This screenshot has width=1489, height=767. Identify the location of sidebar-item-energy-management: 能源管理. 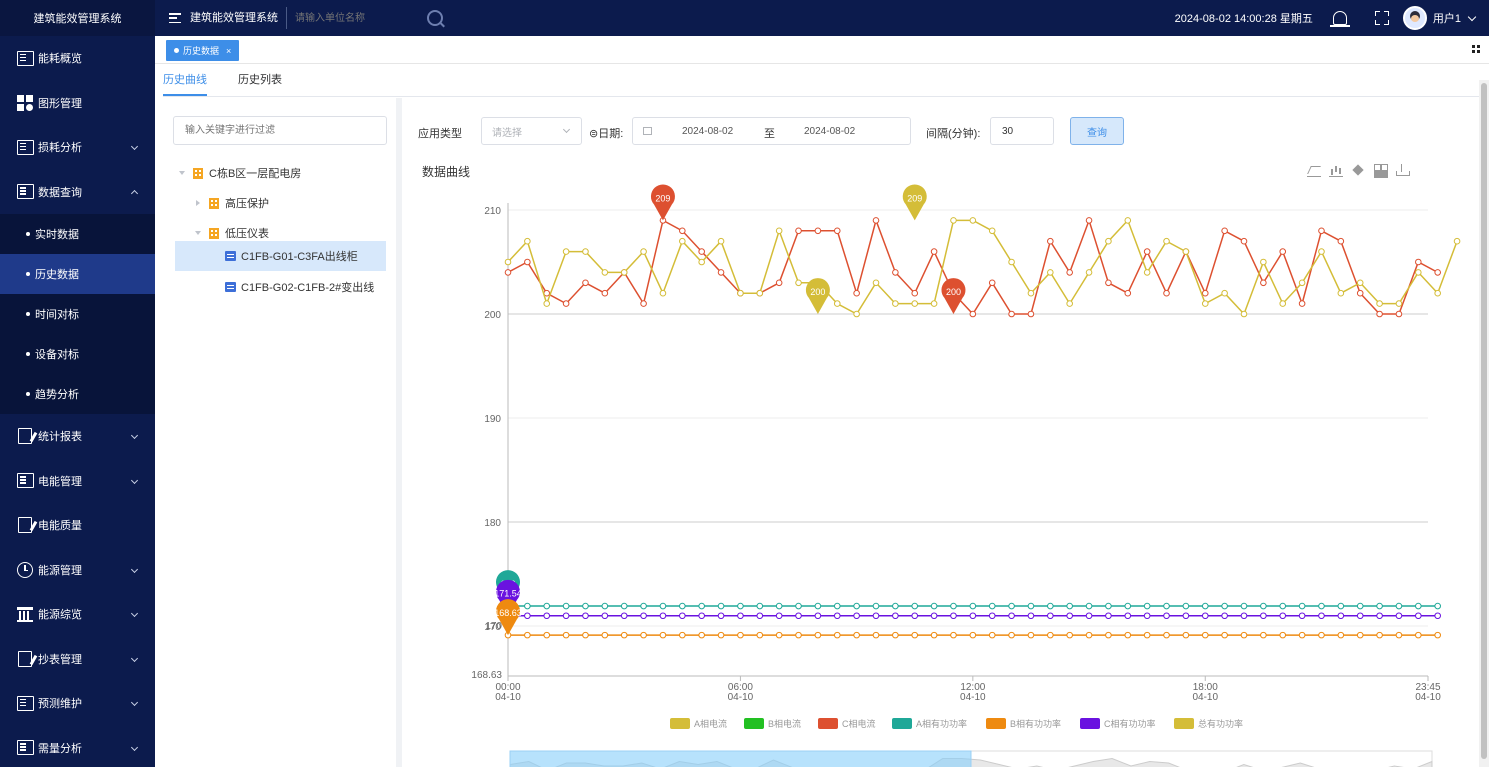
(77, 570).